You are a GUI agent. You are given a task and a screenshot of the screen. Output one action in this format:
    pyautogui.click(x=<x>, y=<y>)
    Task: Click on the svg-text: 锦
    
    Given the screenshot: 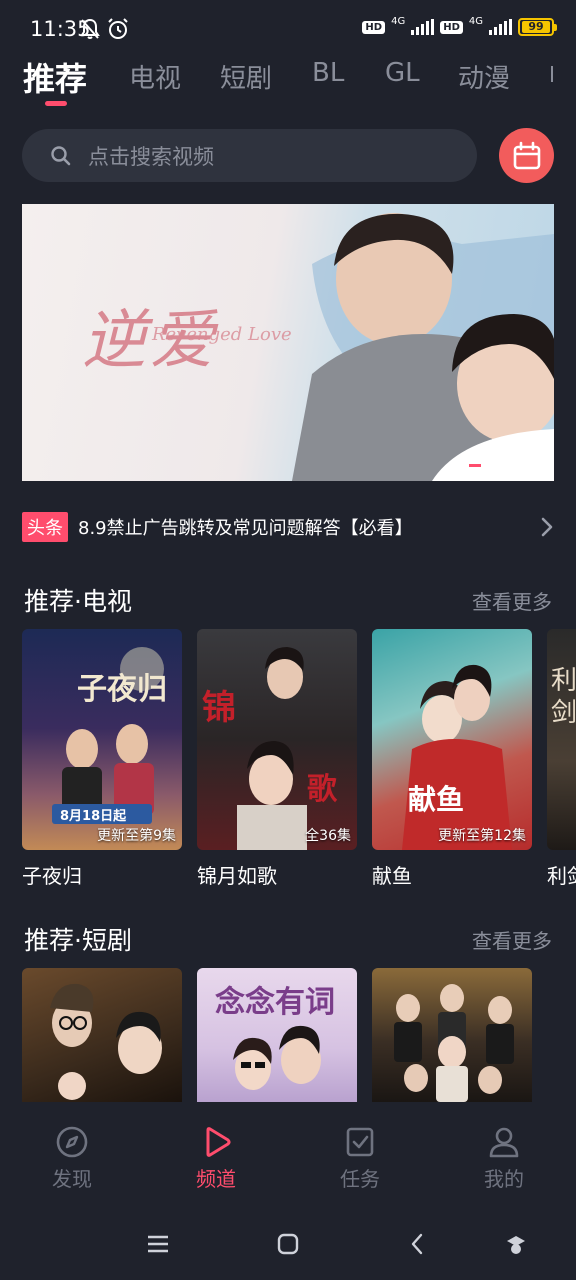 What is the action you would take?
    pyautogui.click(x=219, y=708)
    